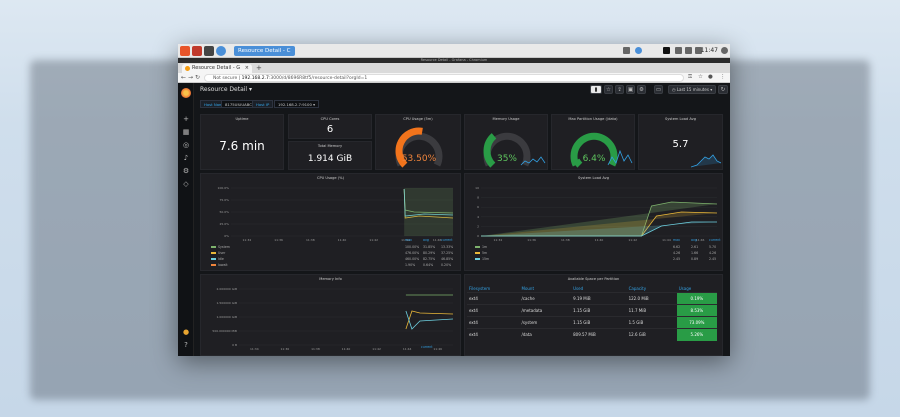  I want to click on settings-gear-icon: ⚙, so click(641, 89).